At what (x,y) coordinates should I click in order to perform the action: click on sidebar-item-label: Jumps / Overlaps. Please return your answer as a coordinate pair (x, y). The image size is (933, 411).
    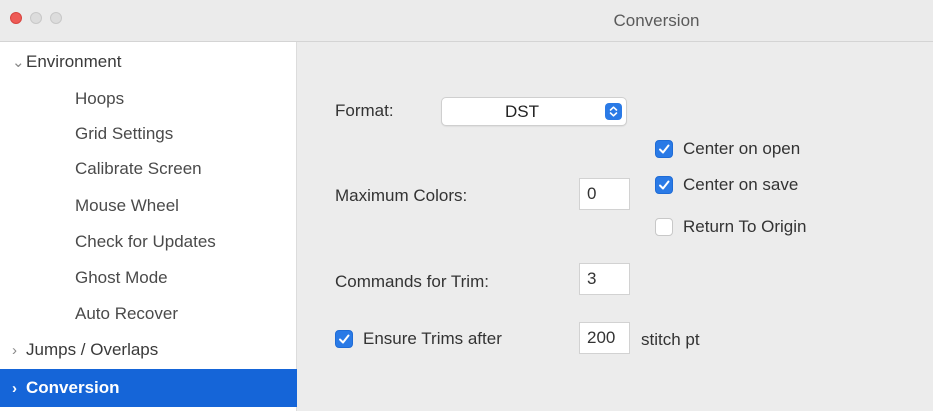
    Looking at the image, I should click on (92, 349).